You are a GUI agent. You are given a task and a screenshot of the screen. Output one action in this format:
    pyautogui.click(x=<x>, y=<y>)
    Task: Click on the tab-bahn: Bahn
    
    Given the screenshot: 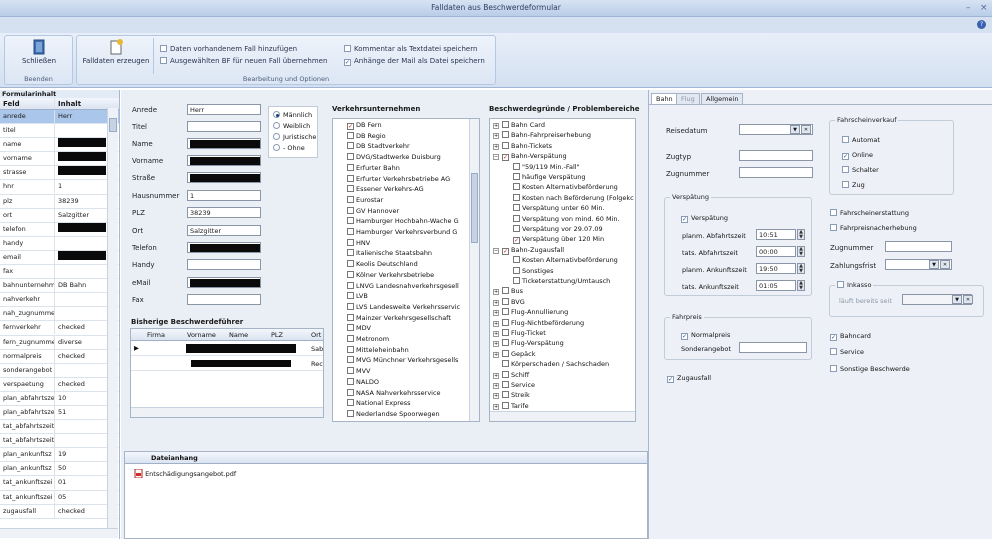 What is the action you would take?
    pyautogui.click(x=664, y=98)
    